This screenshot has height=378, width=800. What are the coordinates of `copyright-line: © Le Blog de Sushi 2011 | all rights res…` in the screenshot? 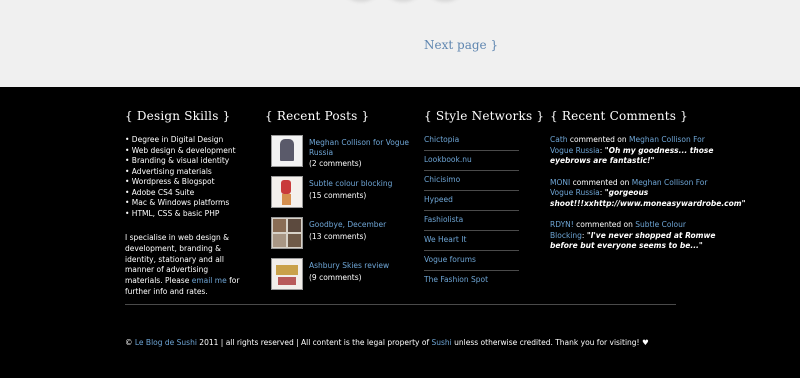 It's located at (387, 342).